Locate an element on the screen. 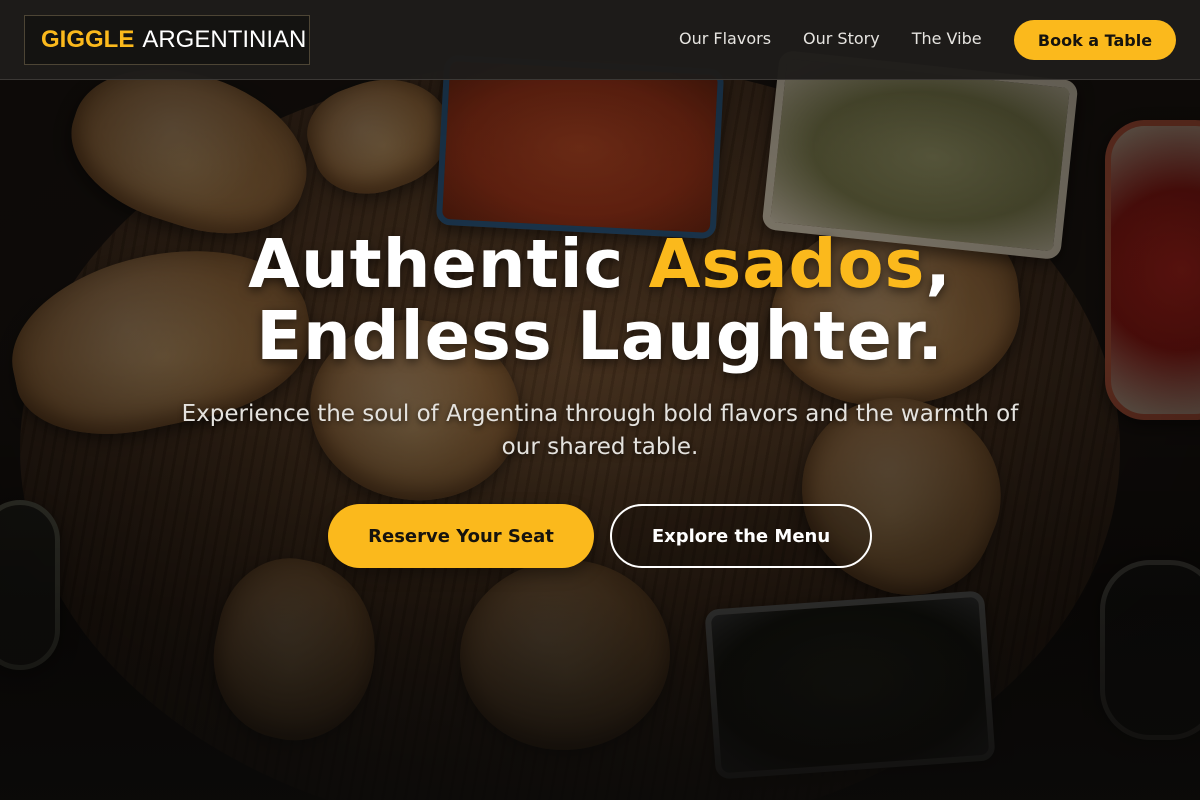  headline-text: Authentic is located at coordinates (448, 264).